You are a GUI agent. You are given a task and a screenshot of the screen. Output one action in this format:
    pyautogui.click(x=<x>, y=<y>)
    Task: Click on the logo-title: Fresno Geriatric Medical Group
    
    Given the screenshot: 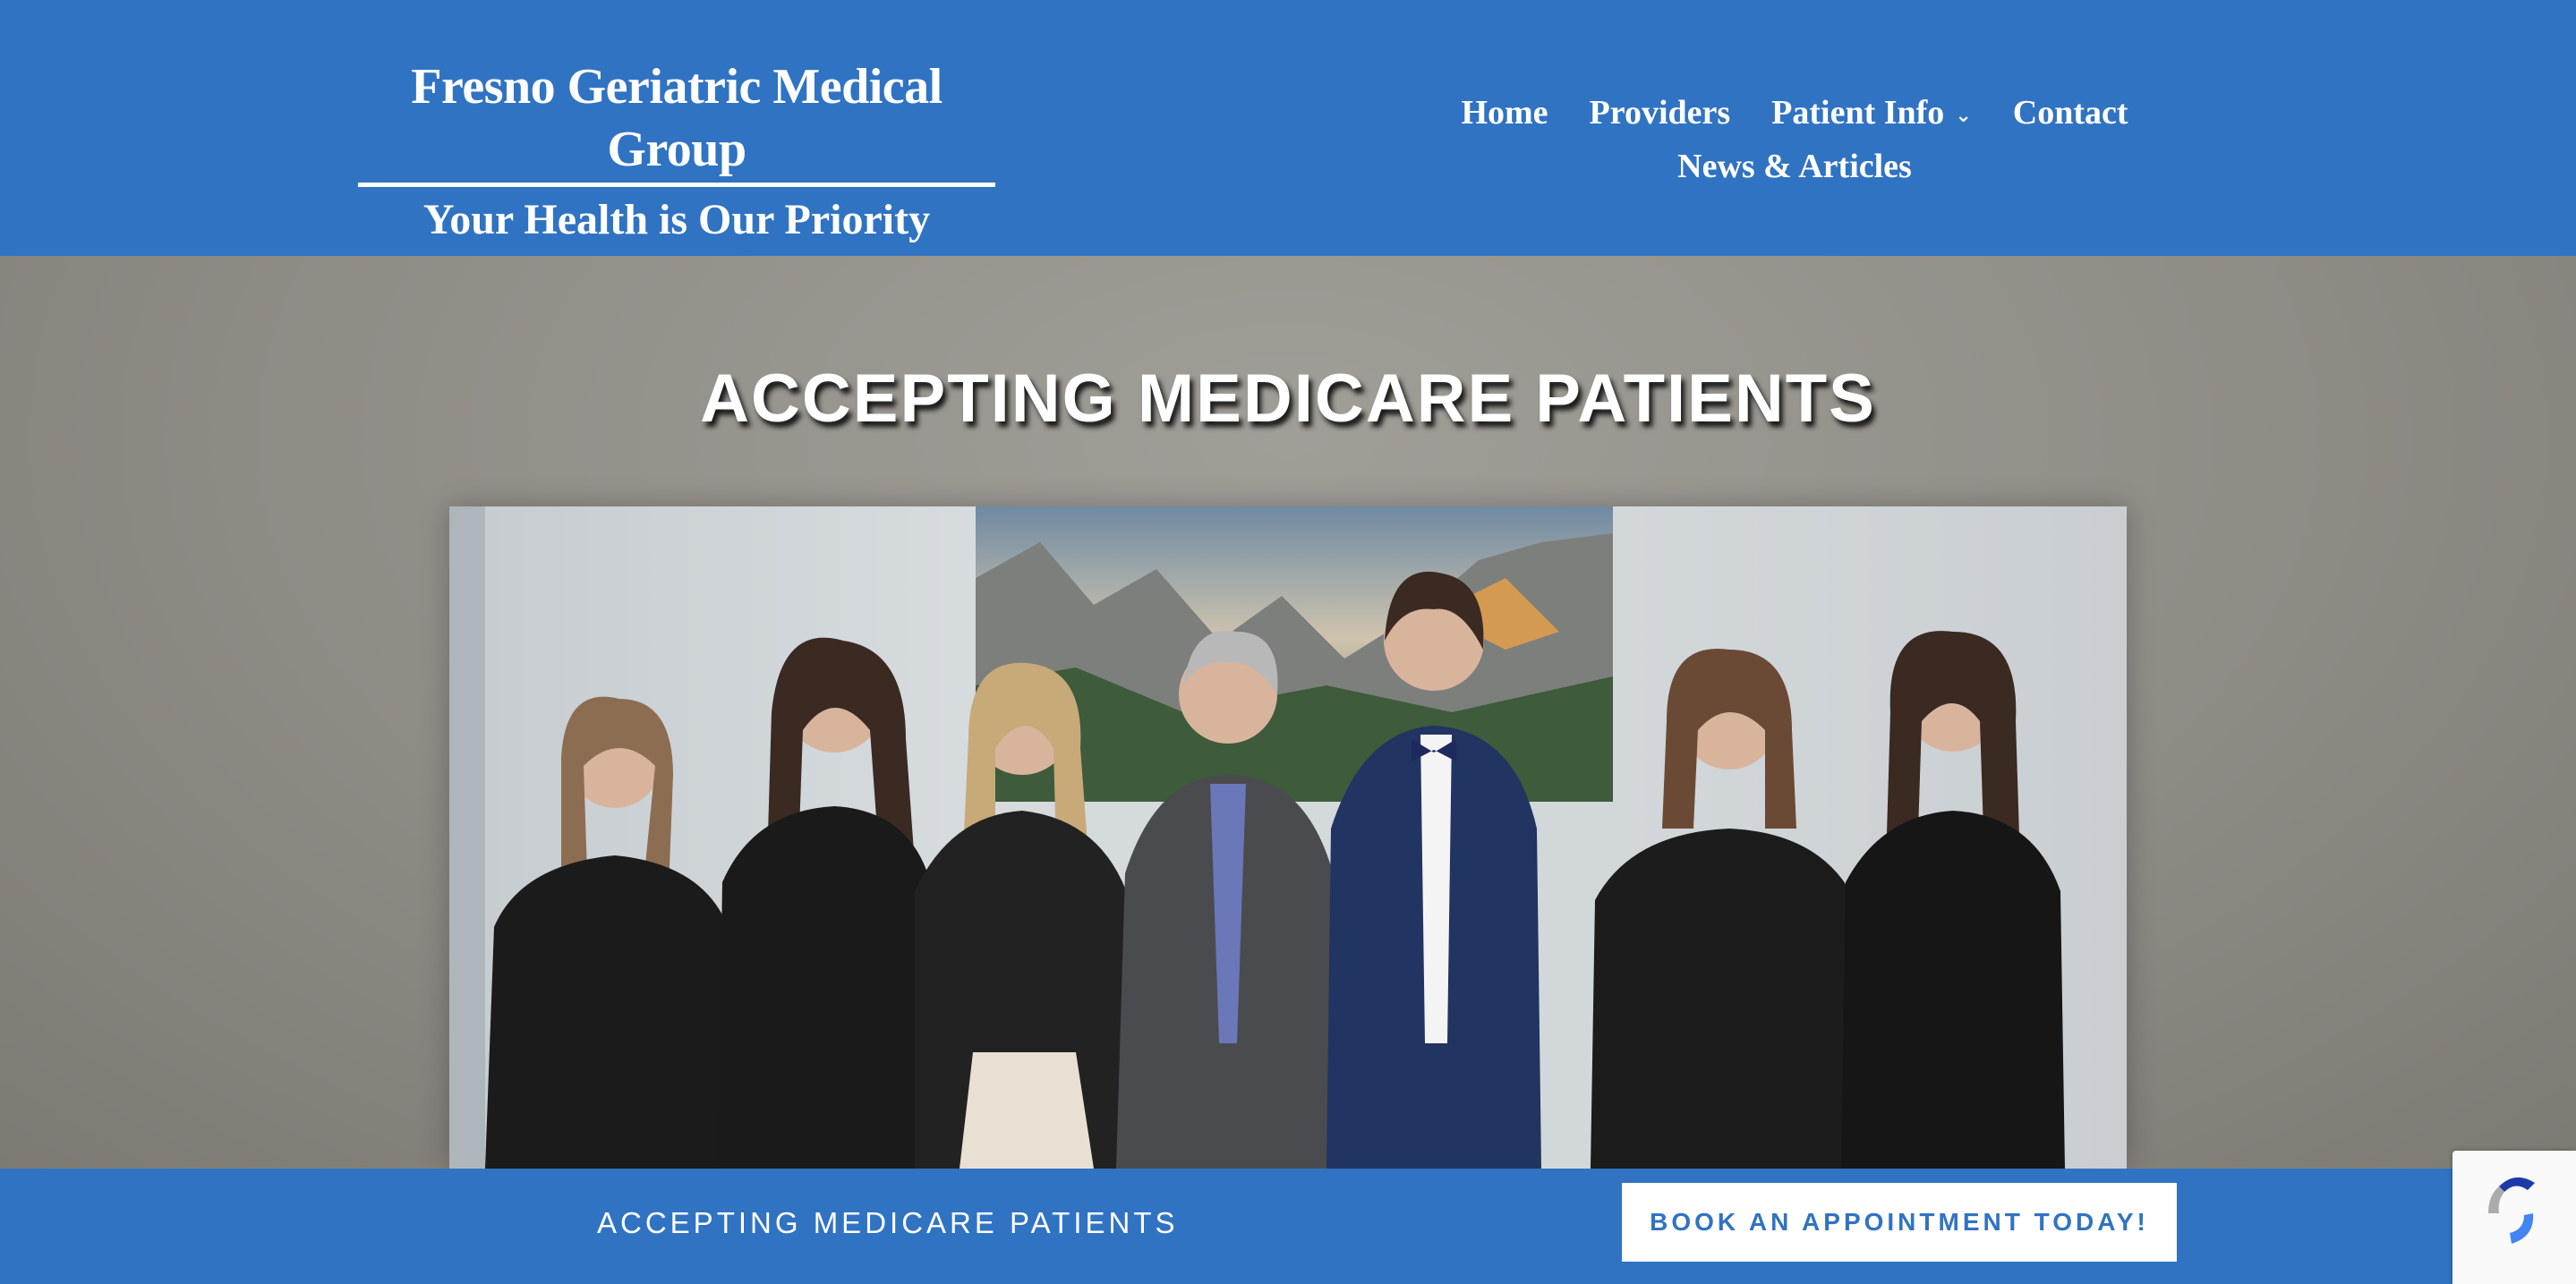 What is the action you would take?
    pyautogui.click(x=676, y=121)
    